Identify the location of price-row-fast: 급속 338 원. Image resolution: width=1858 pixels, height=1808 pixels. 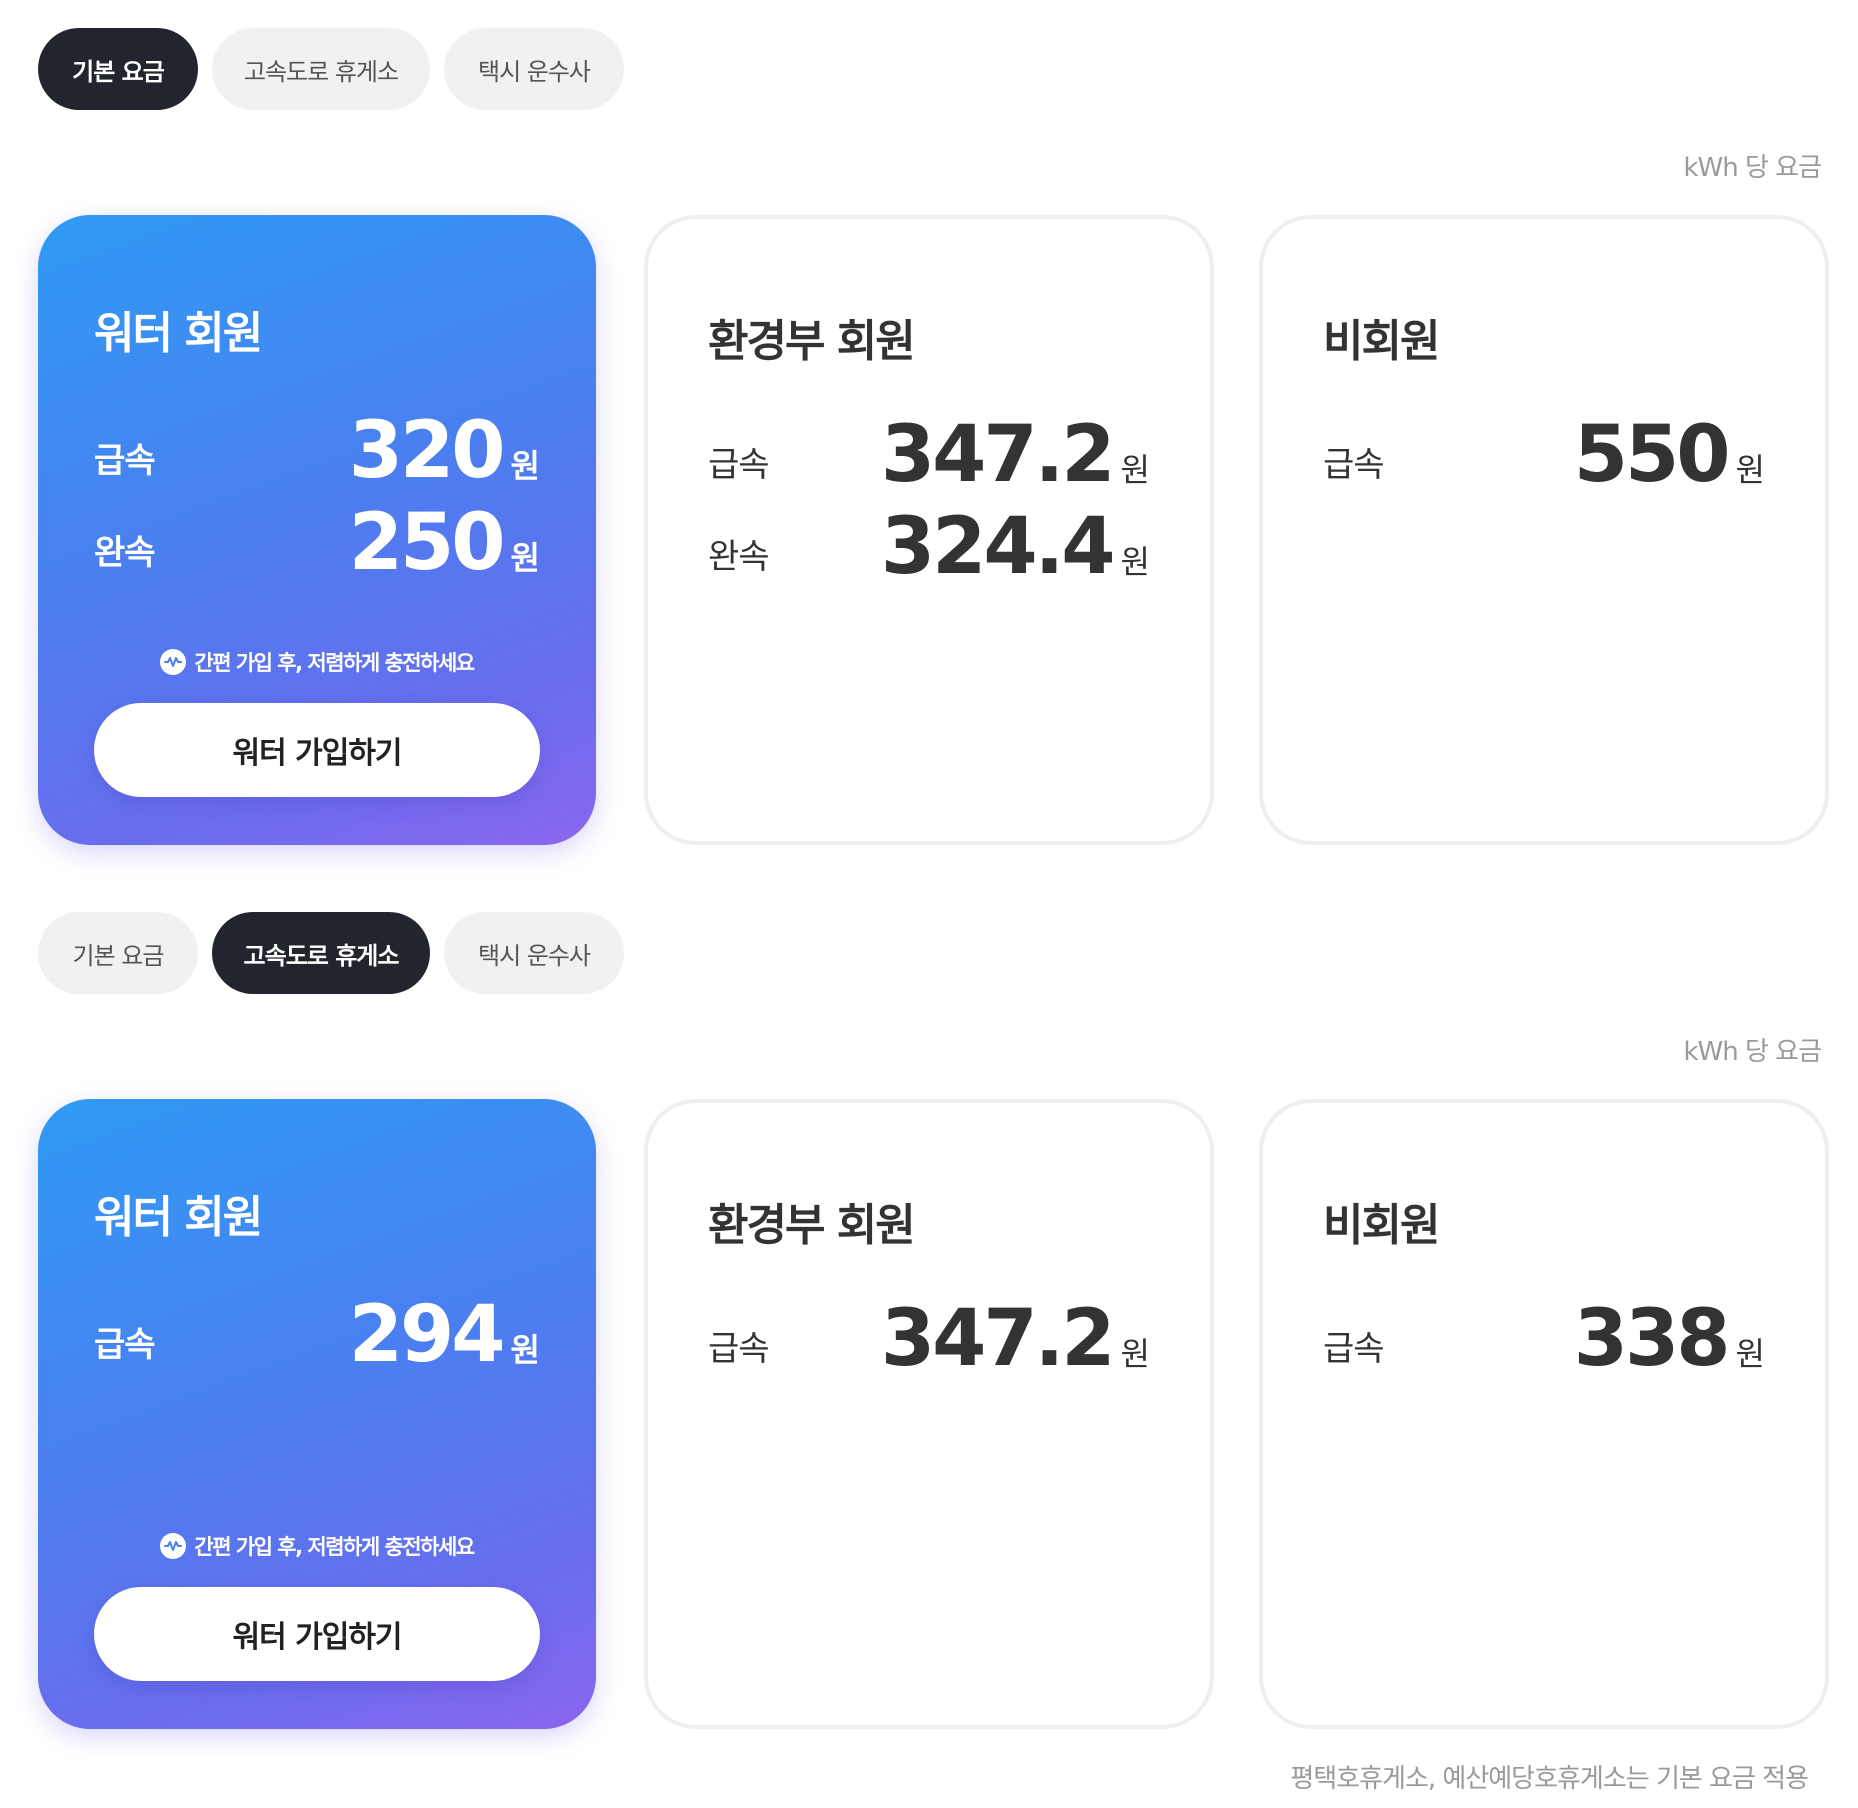
(1544, 1339).